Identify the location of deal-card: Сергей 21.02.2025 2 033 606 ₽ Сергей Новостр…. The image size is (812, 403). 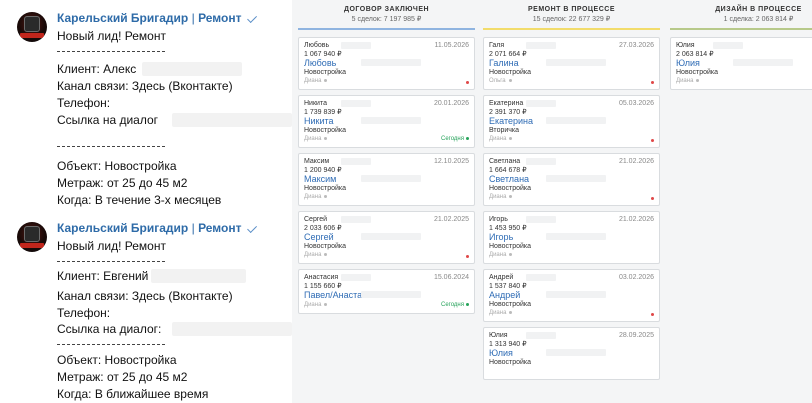
(386, 237).